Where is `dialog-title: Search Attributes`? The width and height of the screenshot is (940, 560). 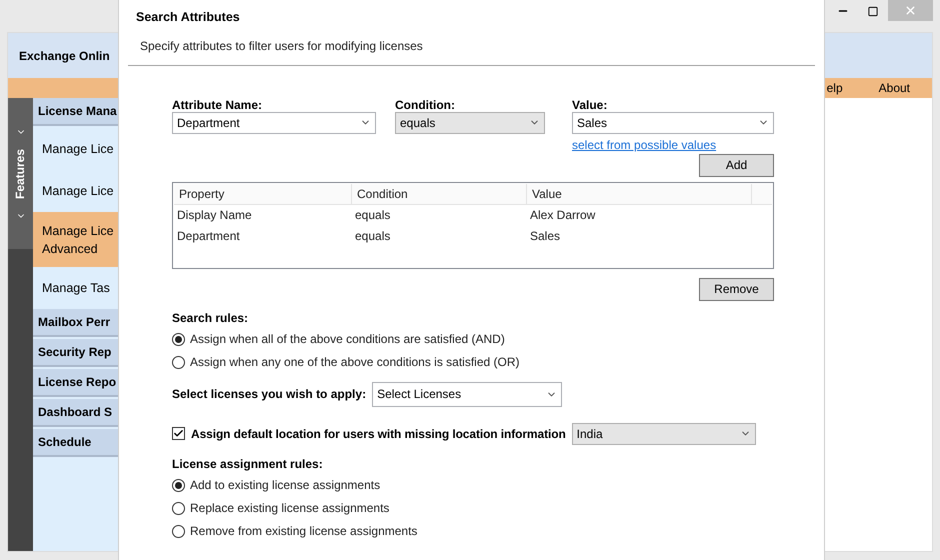
dialog-title: Search Attributes is located at coordinates (188, 17).